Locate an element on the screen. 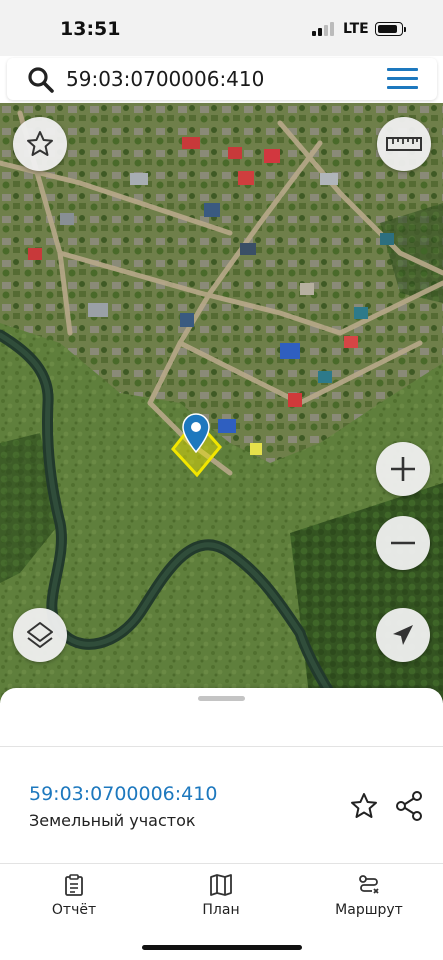 This screenshot has width=443, height=960. tab-route-label: Маршрут is located at coordinates (369, 910).